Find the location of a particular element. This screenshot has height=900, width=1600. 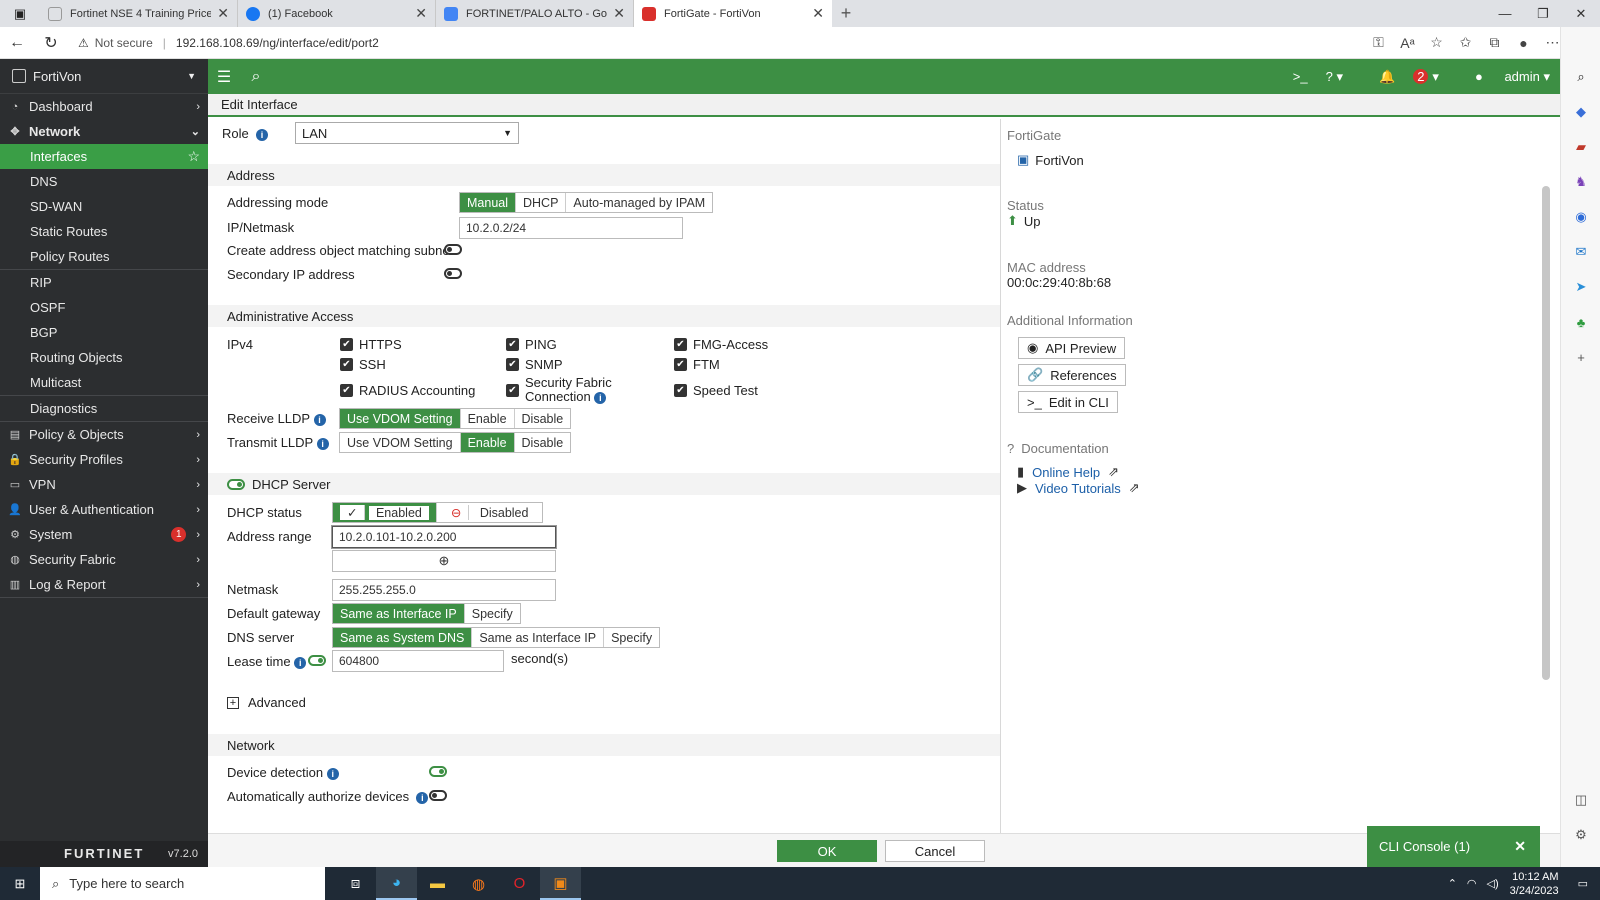

send-icon: ➤ is located at coordinates (1581, 287).